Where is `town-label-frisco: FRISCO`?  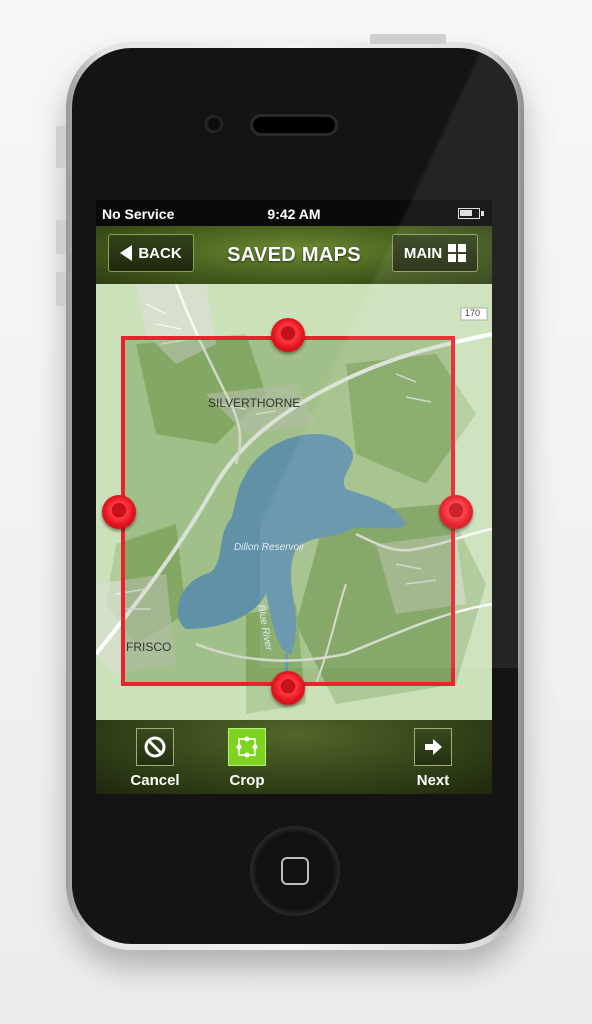 town-label-frisco: FRISCO is located at coordinates (149, 647).